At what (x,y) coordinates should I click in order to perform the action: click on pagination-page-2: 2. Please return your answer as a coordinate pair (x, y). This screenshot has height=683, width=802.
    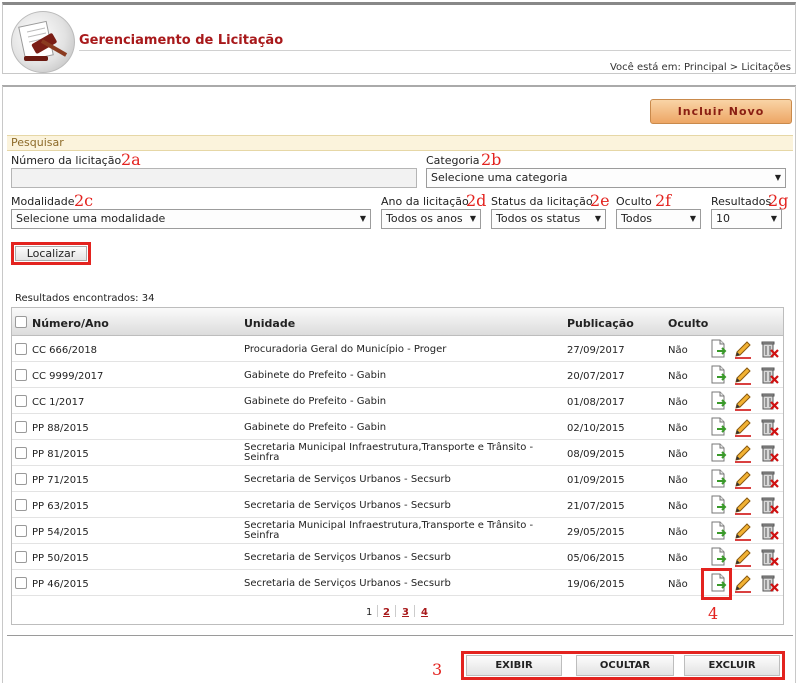
    Looking at the image, I should click on (386, 612).